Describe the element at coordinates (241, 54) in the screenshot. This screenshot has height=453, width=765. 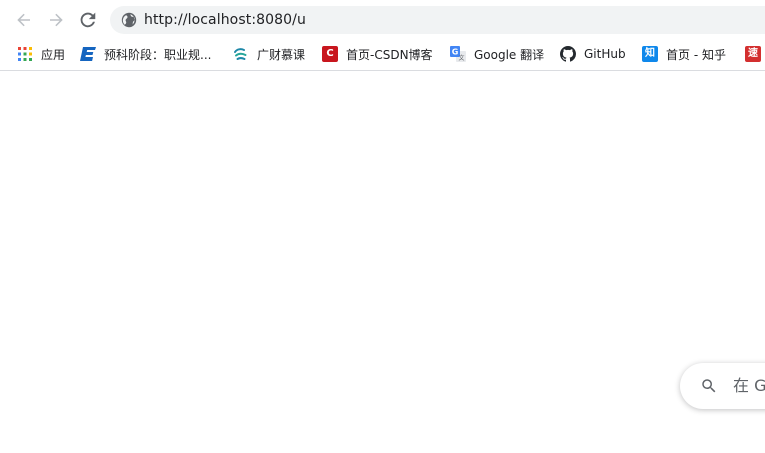
I see `swirl-logo-icon` at that location.